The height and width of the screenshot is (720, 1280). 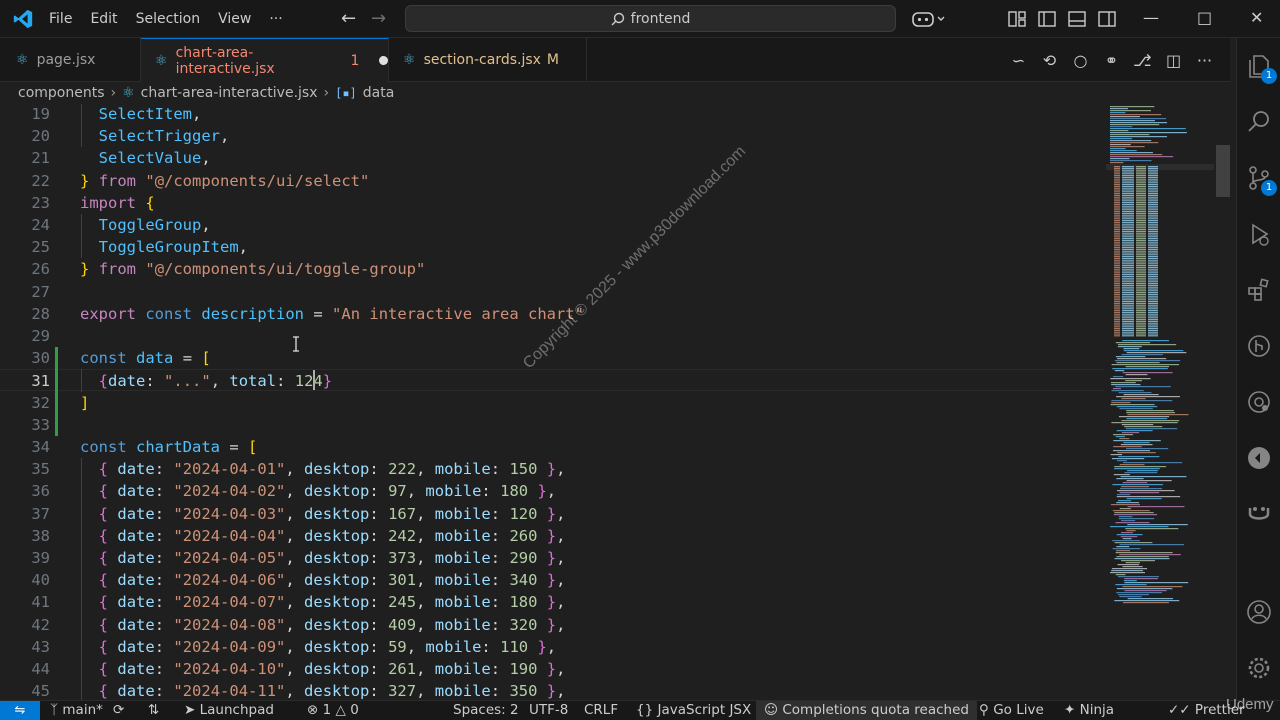 What do you see at coordinates (1259, 346) in the screenshot?
I see `git-graph-icon` at bounding box center [1259, 346].